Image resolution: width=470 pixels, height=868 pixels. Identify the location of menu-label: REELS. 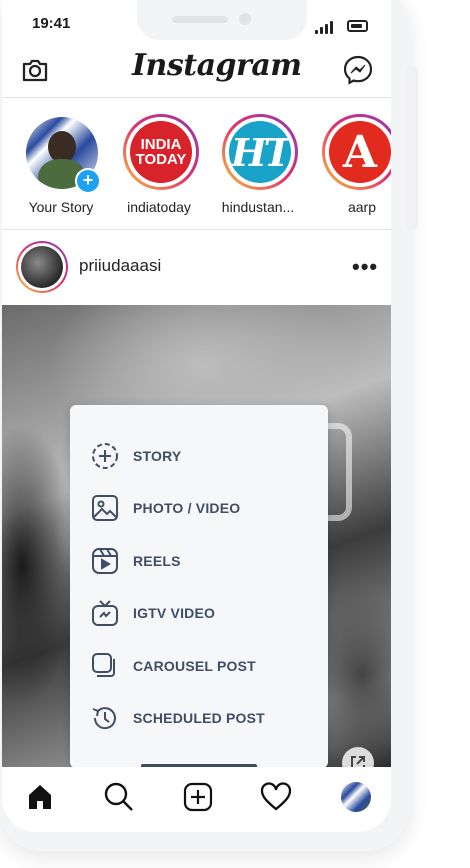
(157, 561).